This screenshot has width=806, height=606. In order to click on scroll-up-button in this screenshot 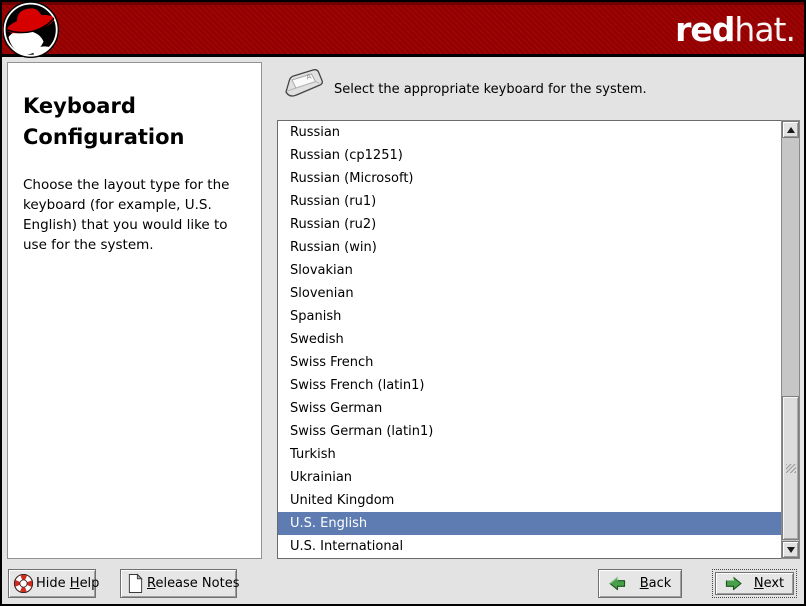, I will do `click(790, 129)`.